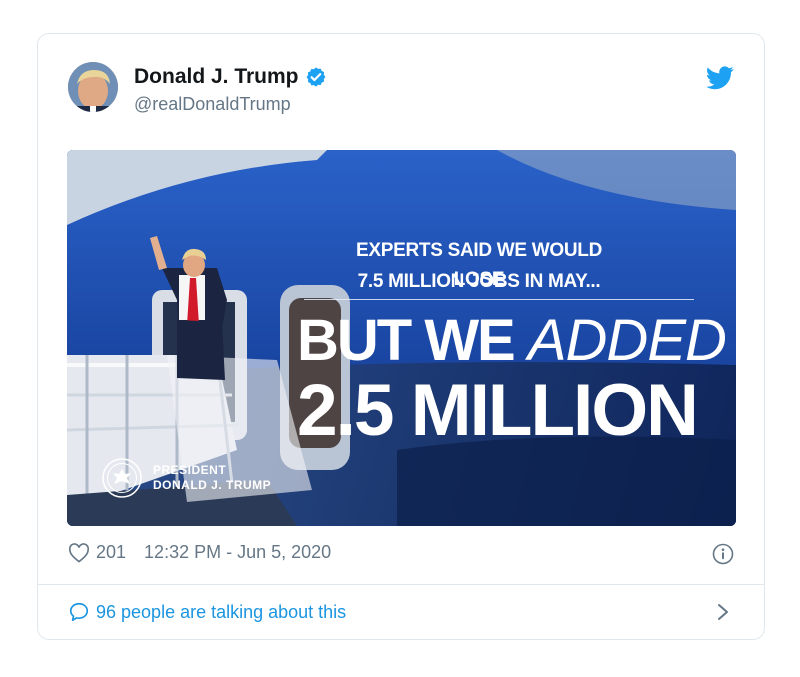  Describe the element at coordinates (212, 485) in the screenshot. I see `caption-name: DONALD J. TRUMP` at that location.